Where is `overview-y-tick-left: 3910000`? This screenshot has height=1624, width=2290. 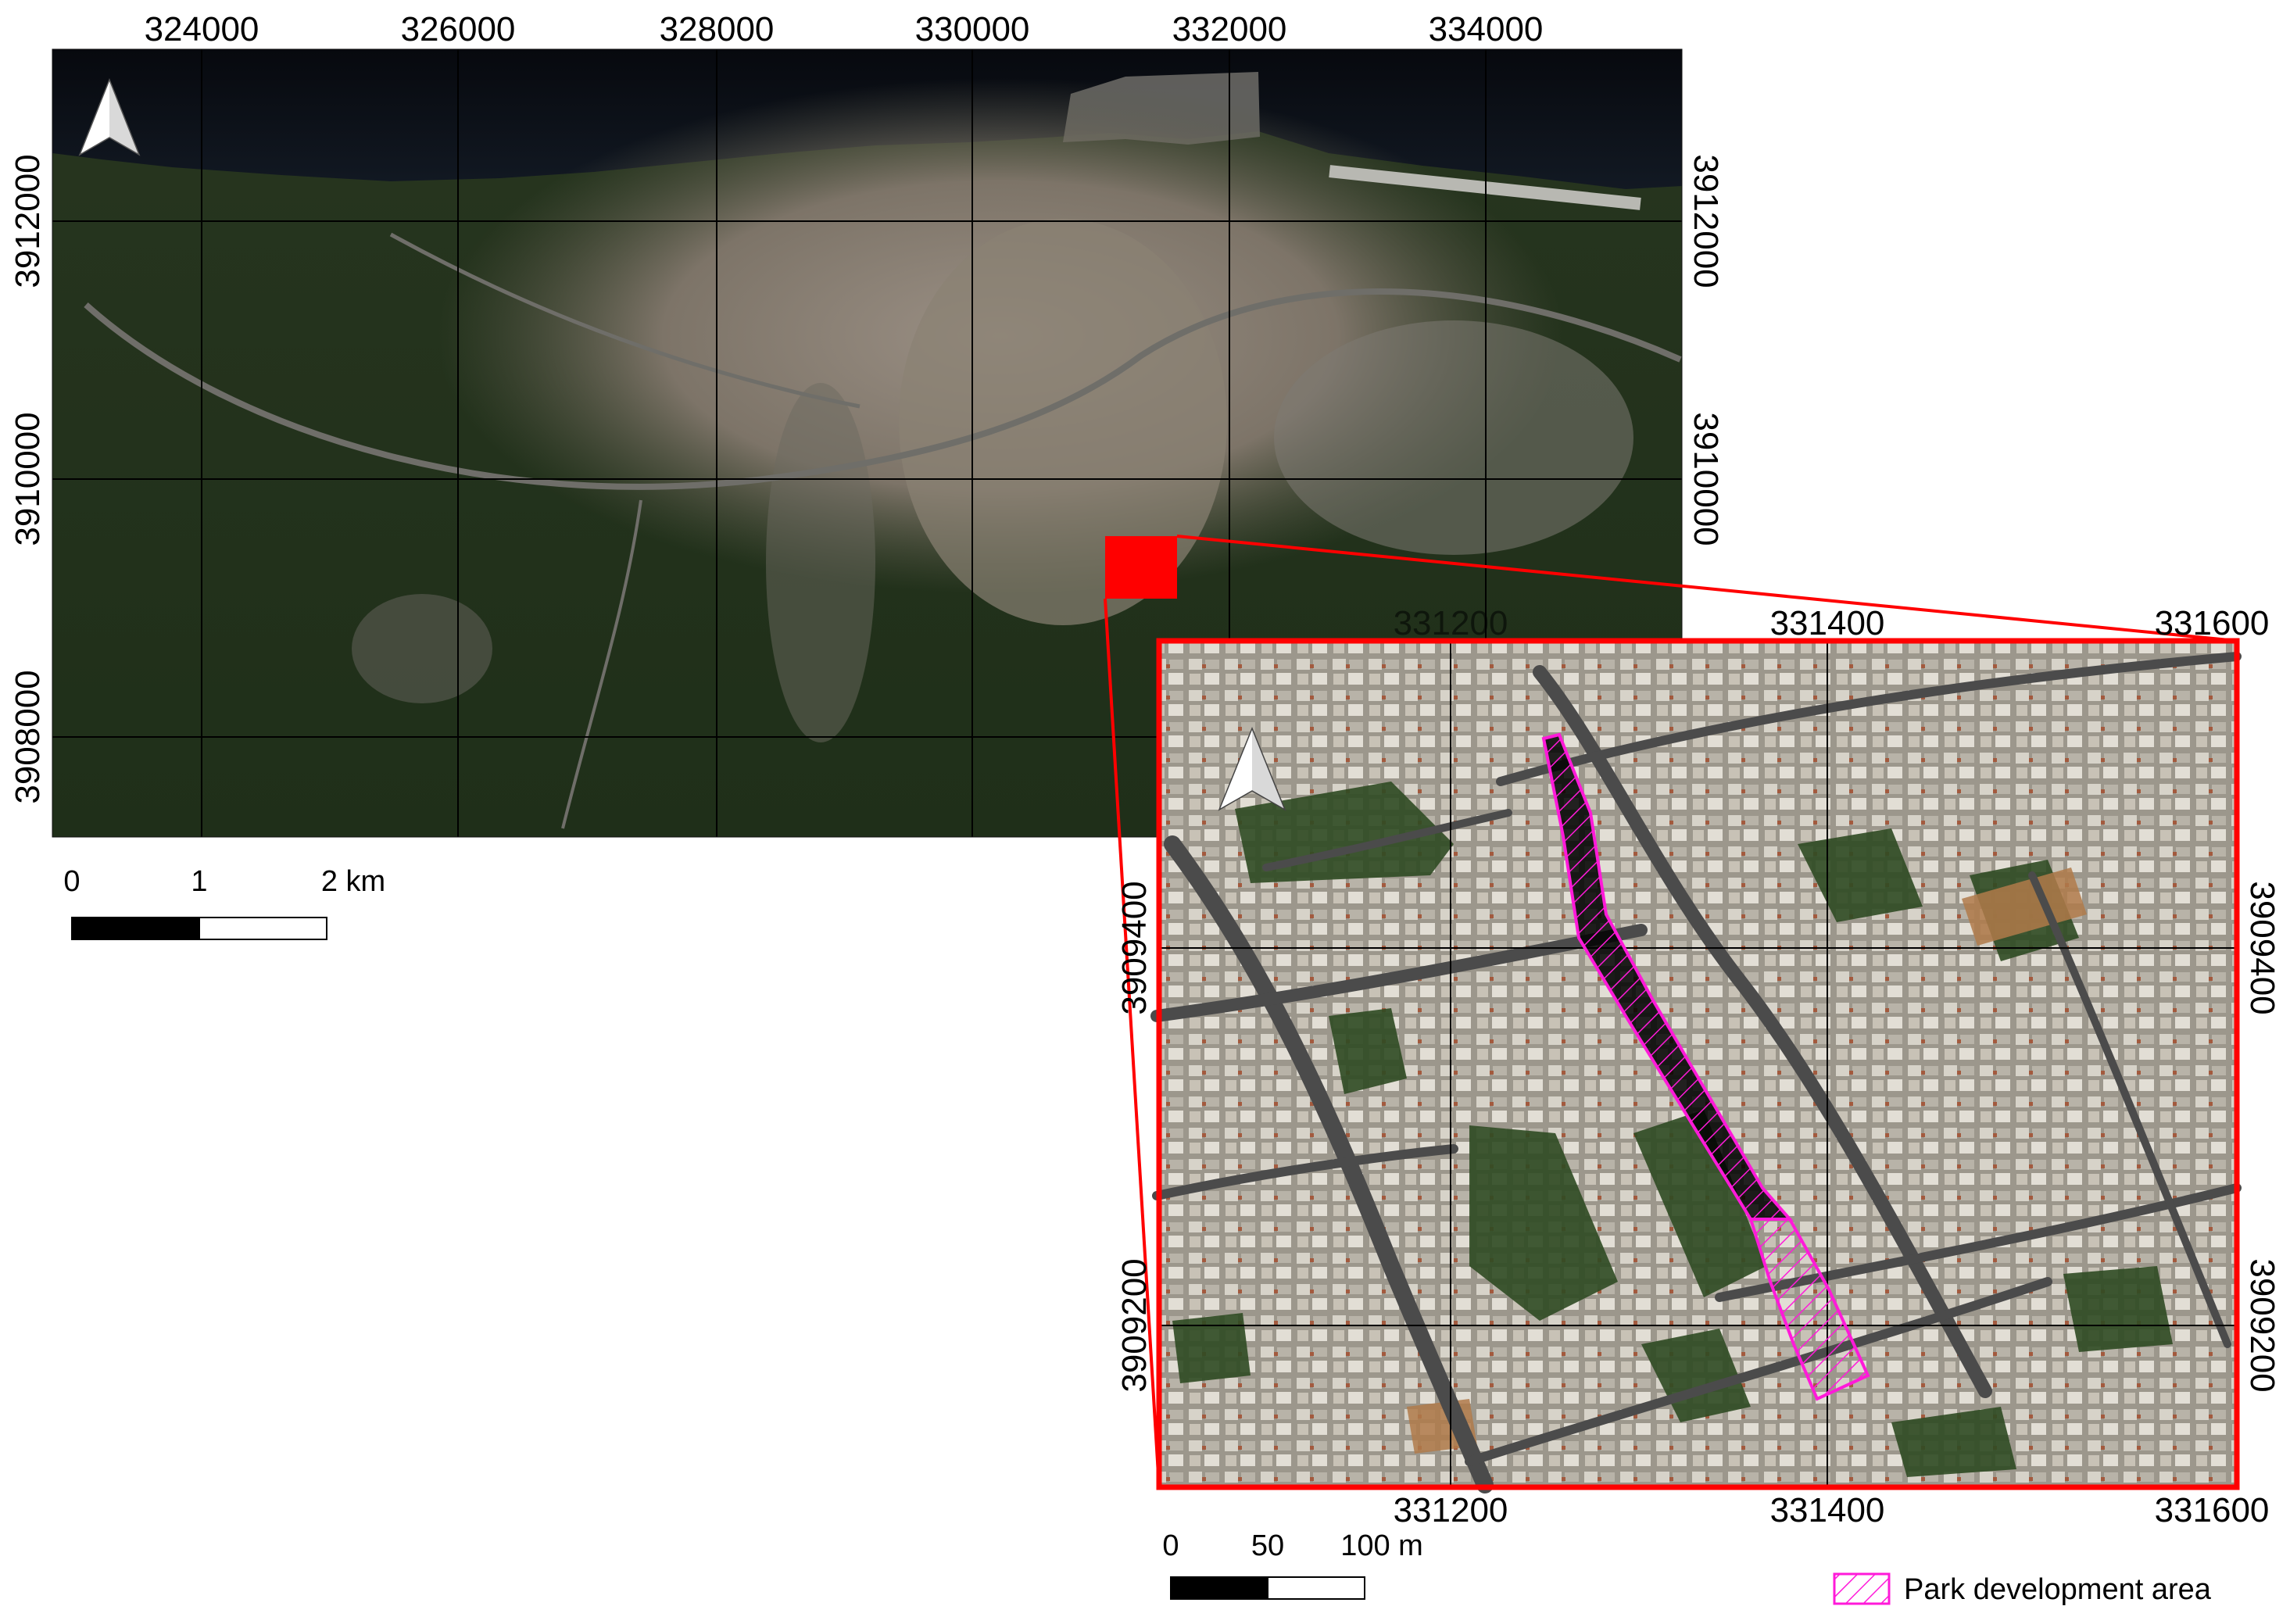
overview-y-tick-left: 3910000 is located at coordinates (28, 479).